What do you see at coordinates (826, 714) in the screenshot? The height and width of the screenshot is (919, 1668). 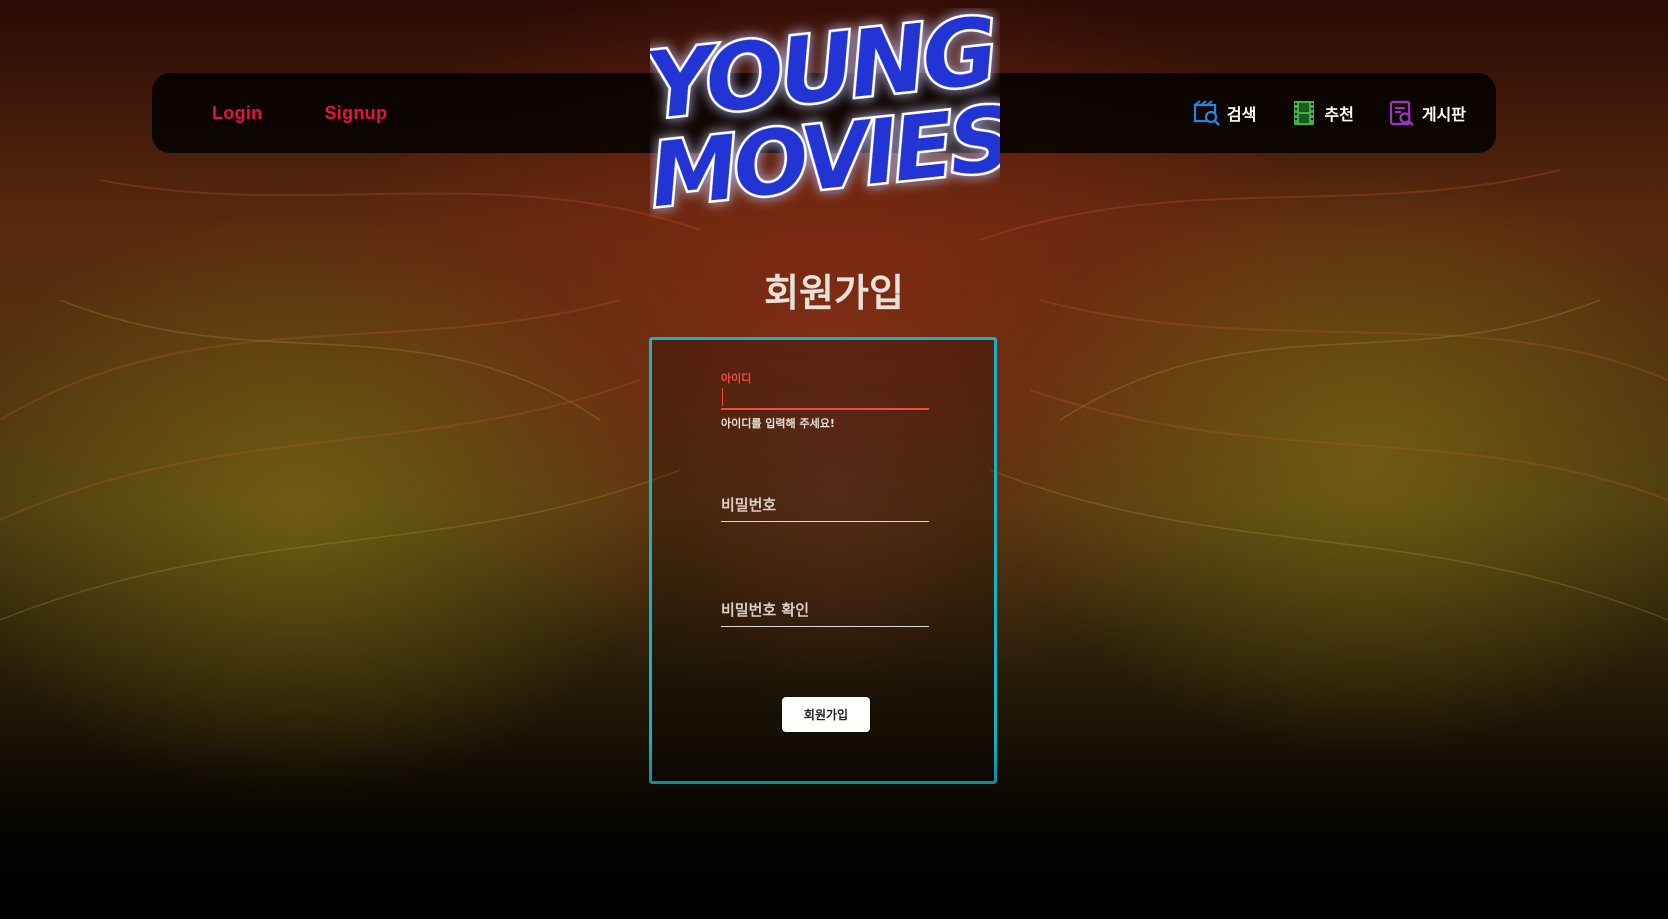 I see `signup-submit-button: 회원가입` at bounding box center [826, 714].